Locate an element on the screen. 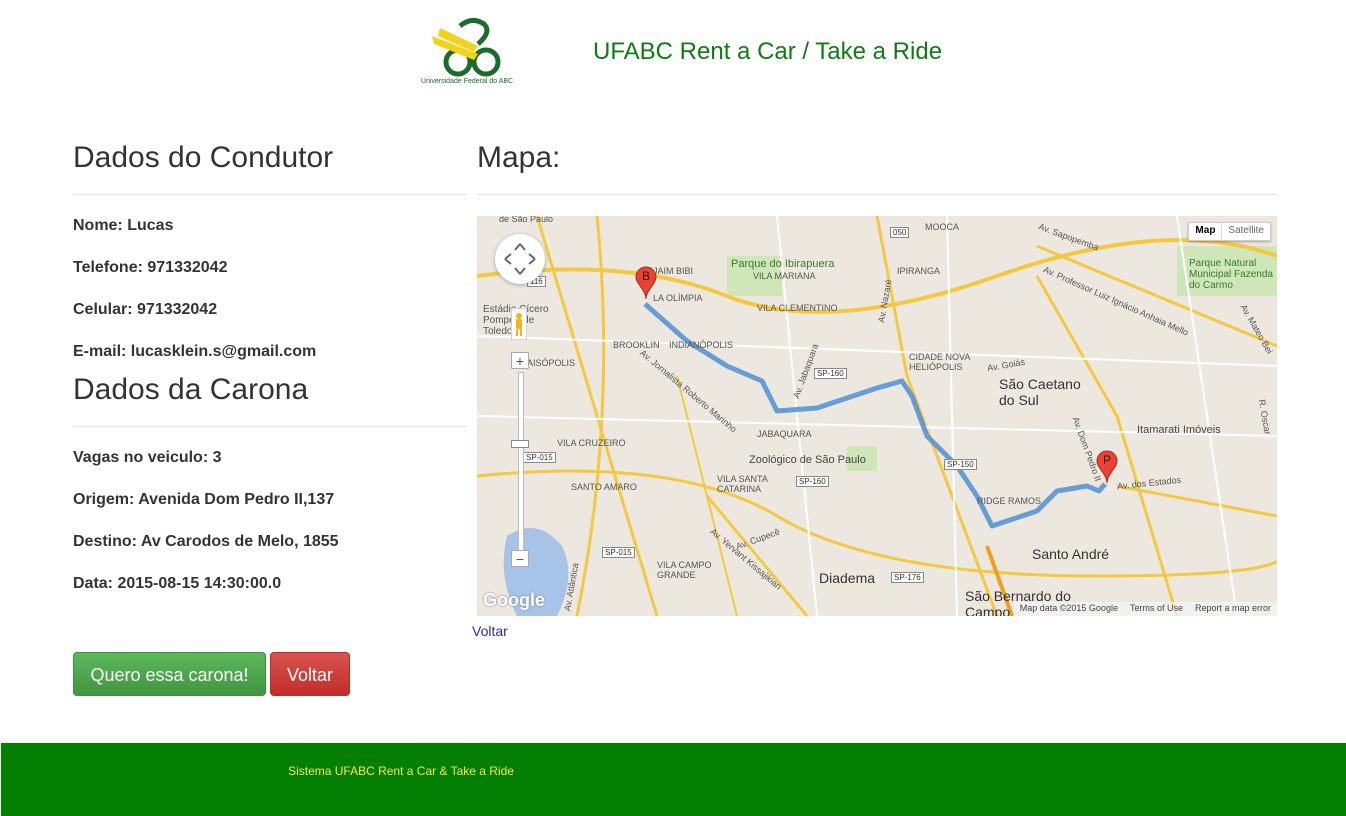 This screenshot has height=816, width=1346. map-label: AISÓPOLIS is located at coordinates (551, 363).